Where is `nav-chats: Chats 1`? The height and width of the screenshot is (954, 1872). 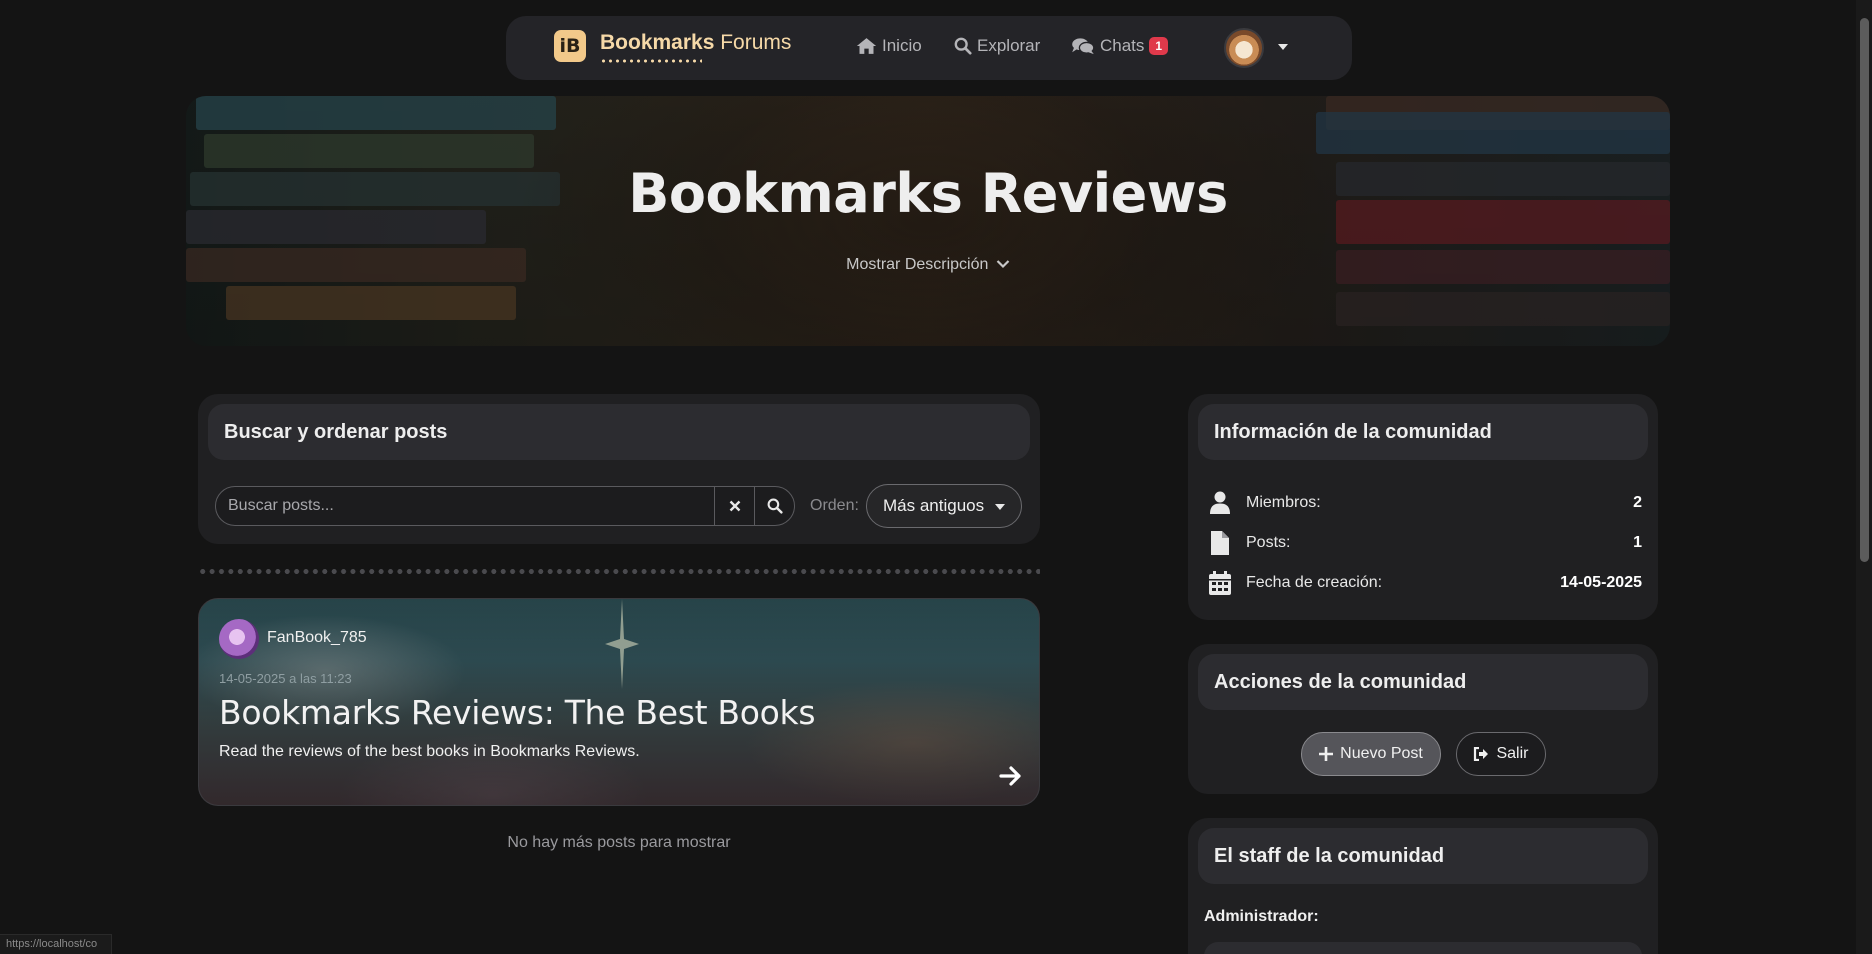
nav-chats: Chats 1 is located at coordinates (1120, 46).